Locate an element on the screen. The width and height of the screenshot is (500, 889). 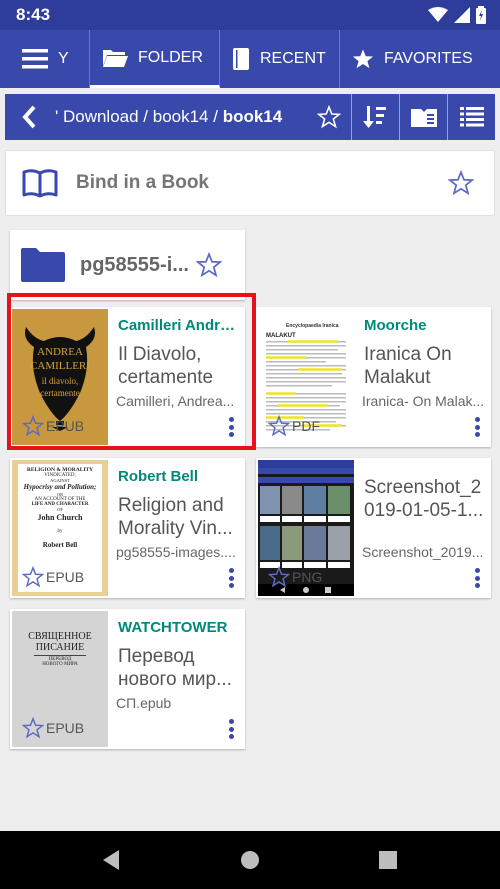
book-title: Iranica On Malakut is located at coordinates (408, 366).